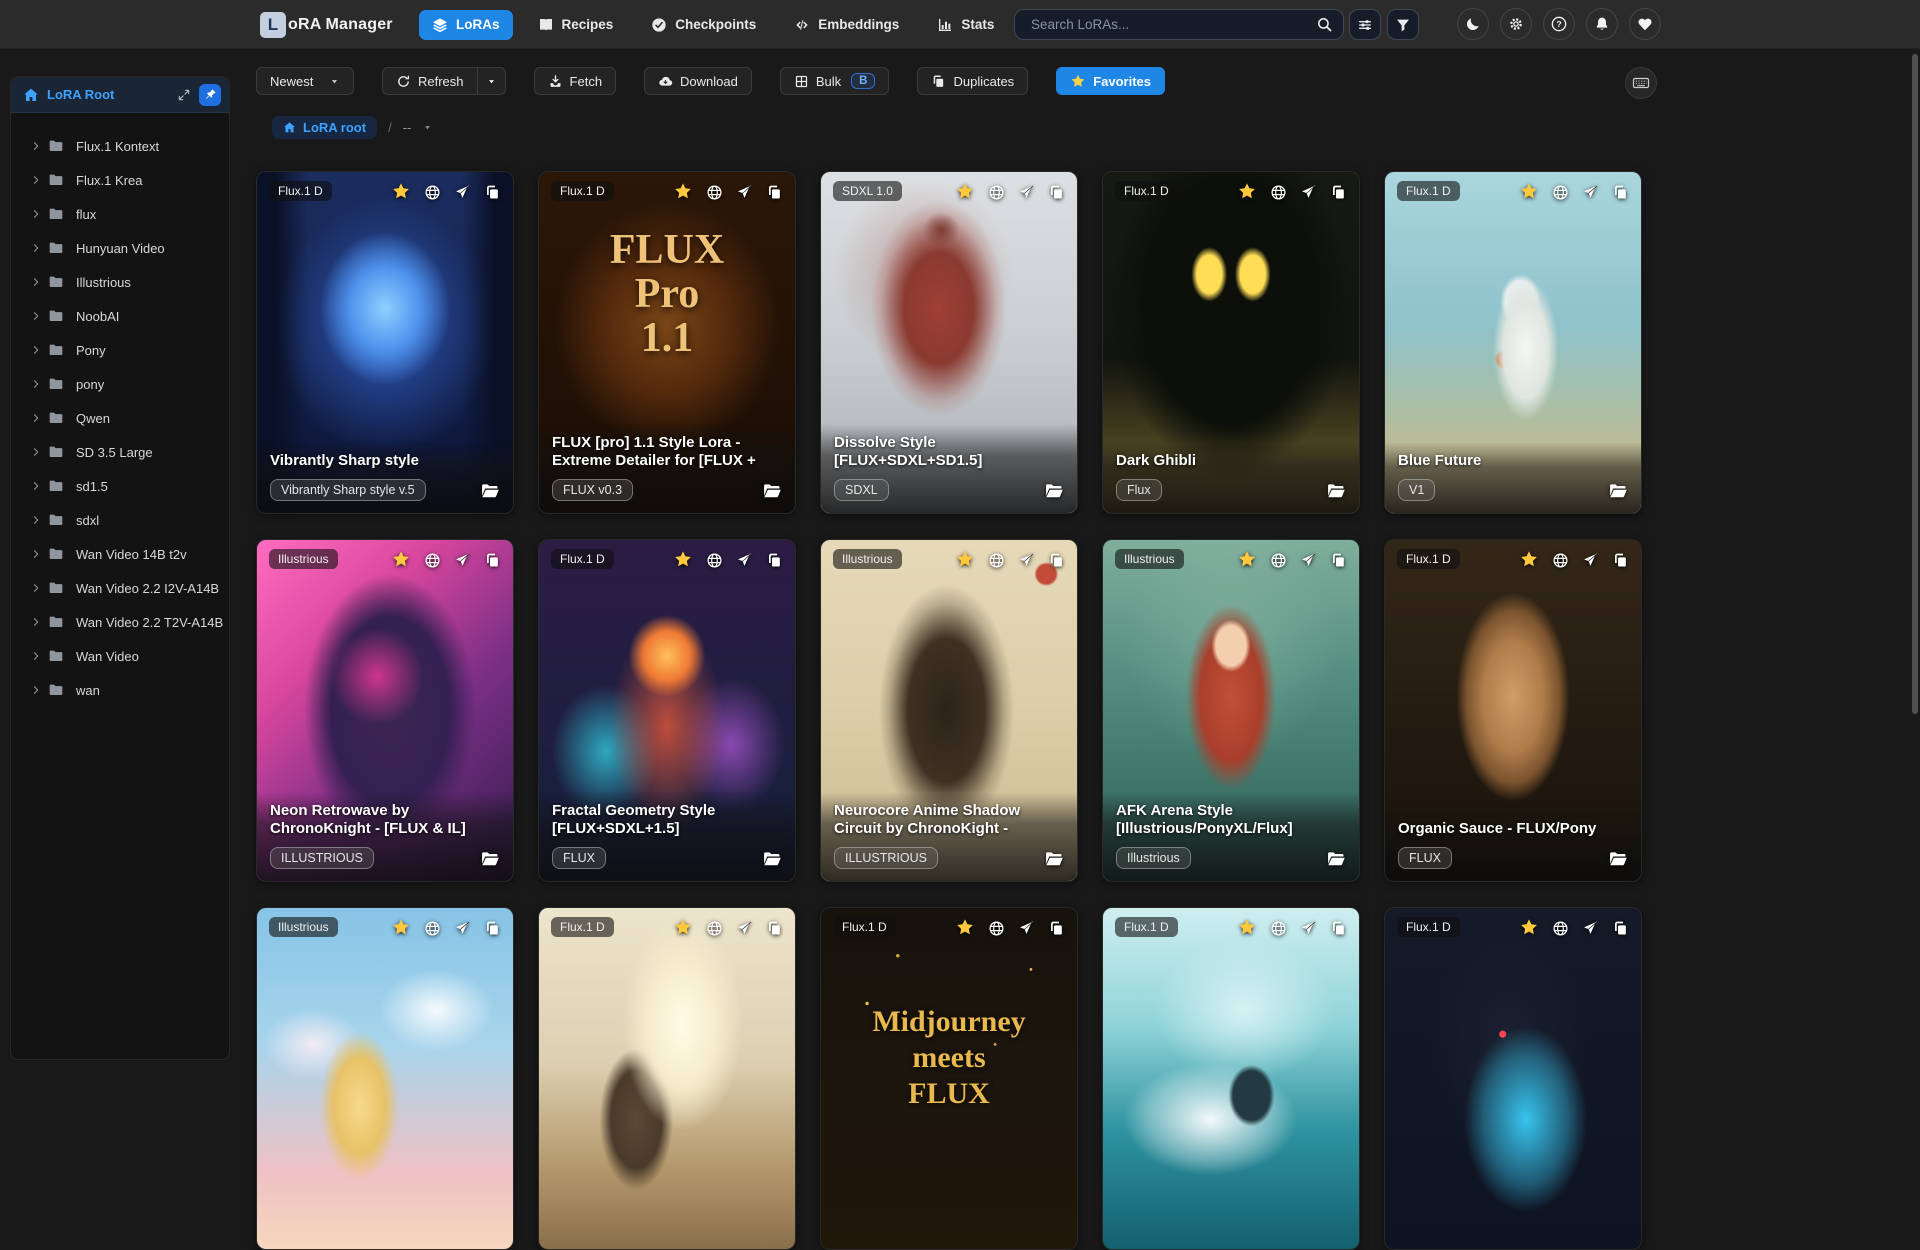 This screenshot has height=1250, width=1920. I want to click on sidebar-item-qwen: Qwen, so click(120, 418).